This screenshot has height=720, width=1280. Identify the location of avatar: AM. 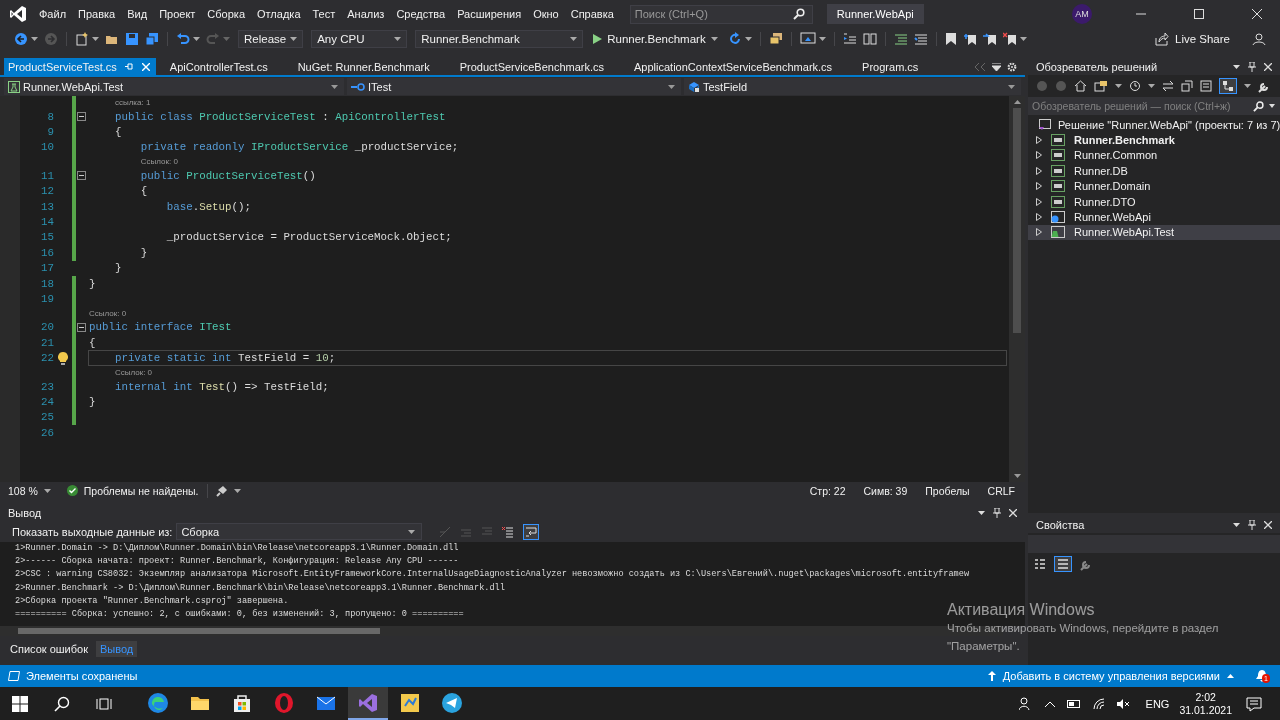
(1082, 14).